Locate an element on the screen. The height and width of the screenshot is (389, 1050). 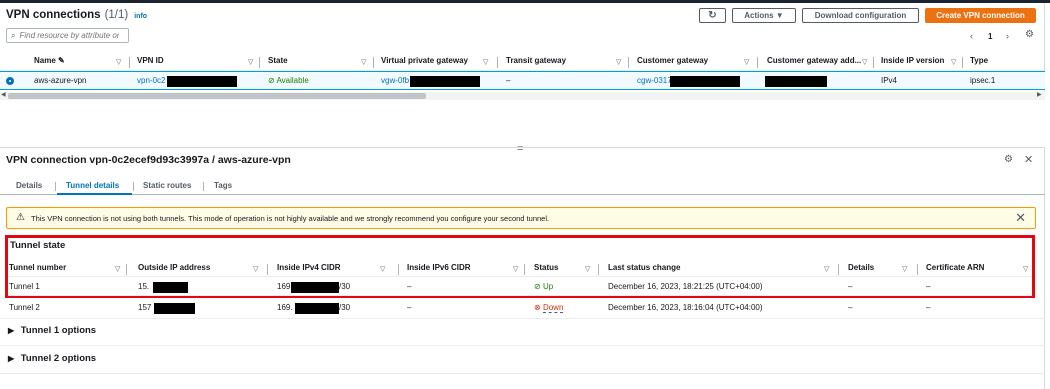
column-header-certificate-arn: Certificate ARN is located at coordinates (955, 267).